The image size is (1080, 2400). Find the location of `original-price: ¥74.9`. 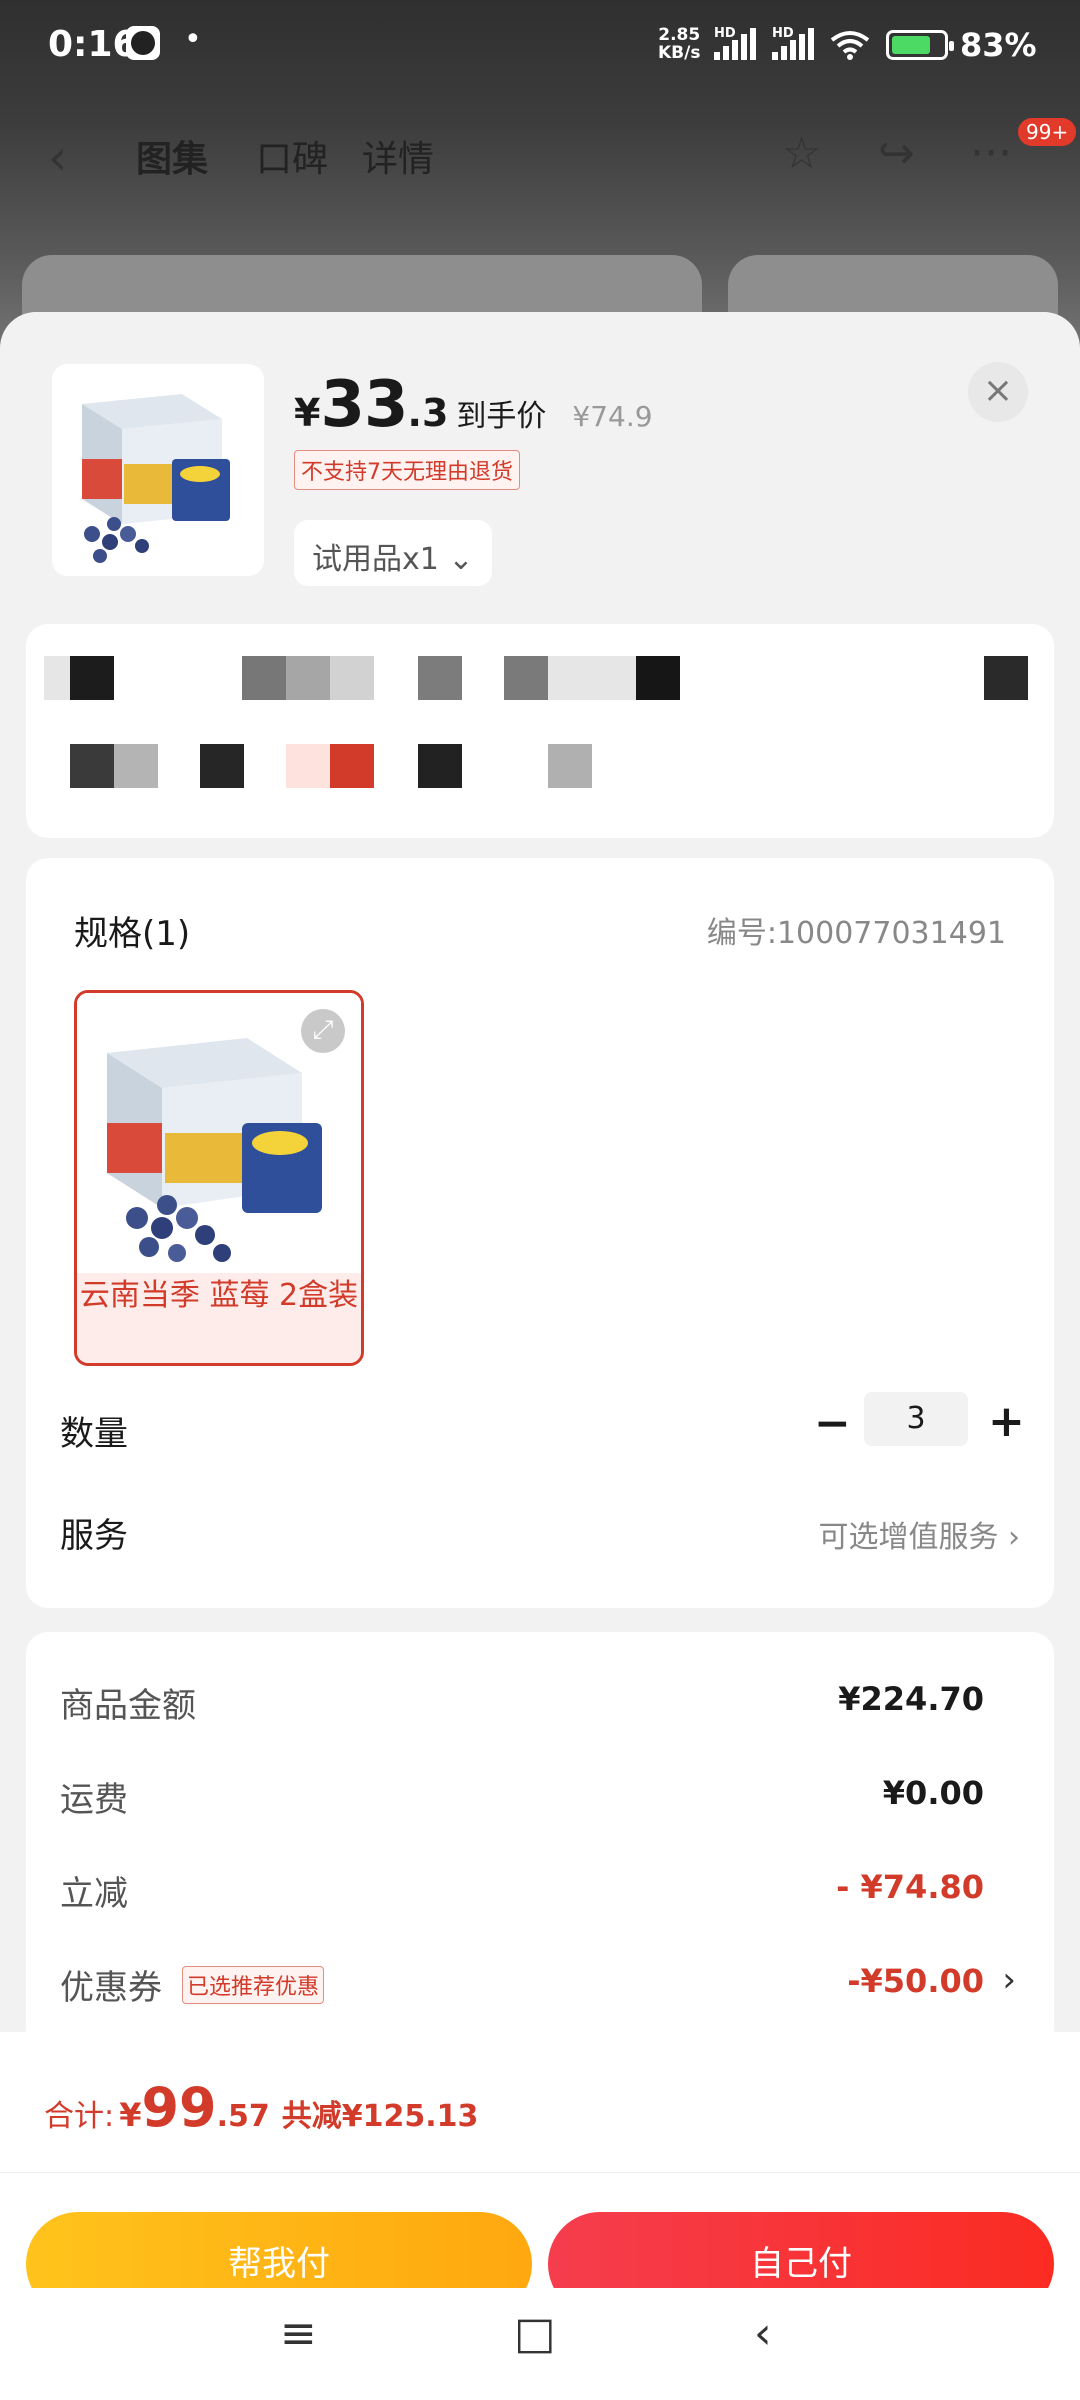

original-price: ¥74.9 is located at coordinates (612, 416).